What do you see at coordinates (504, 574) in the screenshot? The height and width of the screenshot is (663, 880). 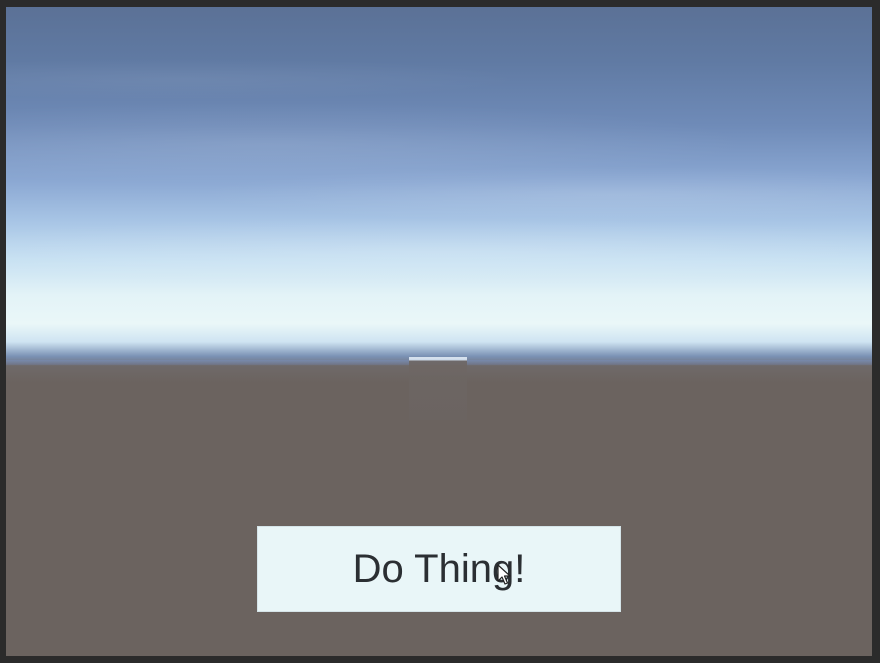 I see `mouse-pointer-icon` at bounding box center [504, 574].